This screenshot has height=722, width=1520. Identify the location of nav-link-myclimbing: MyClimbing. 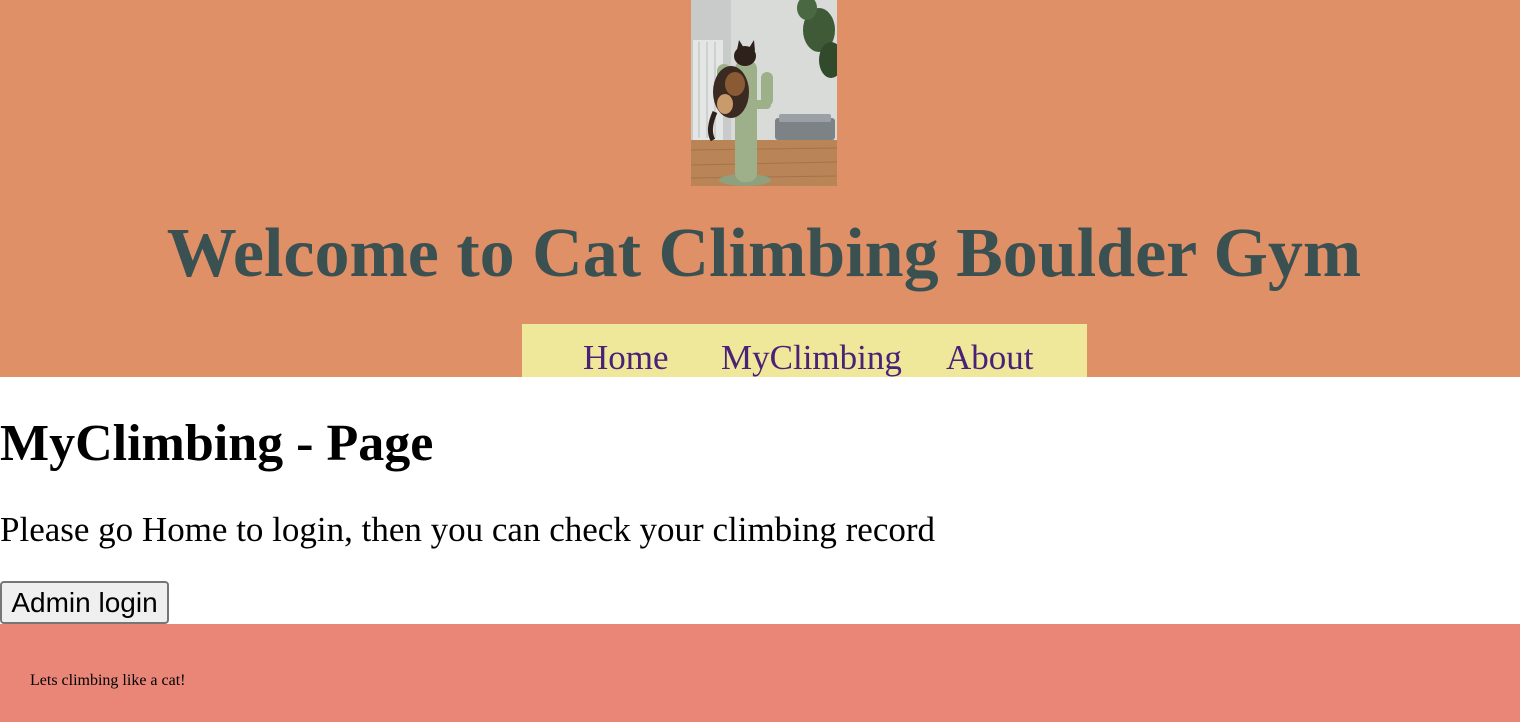
(811, 358).